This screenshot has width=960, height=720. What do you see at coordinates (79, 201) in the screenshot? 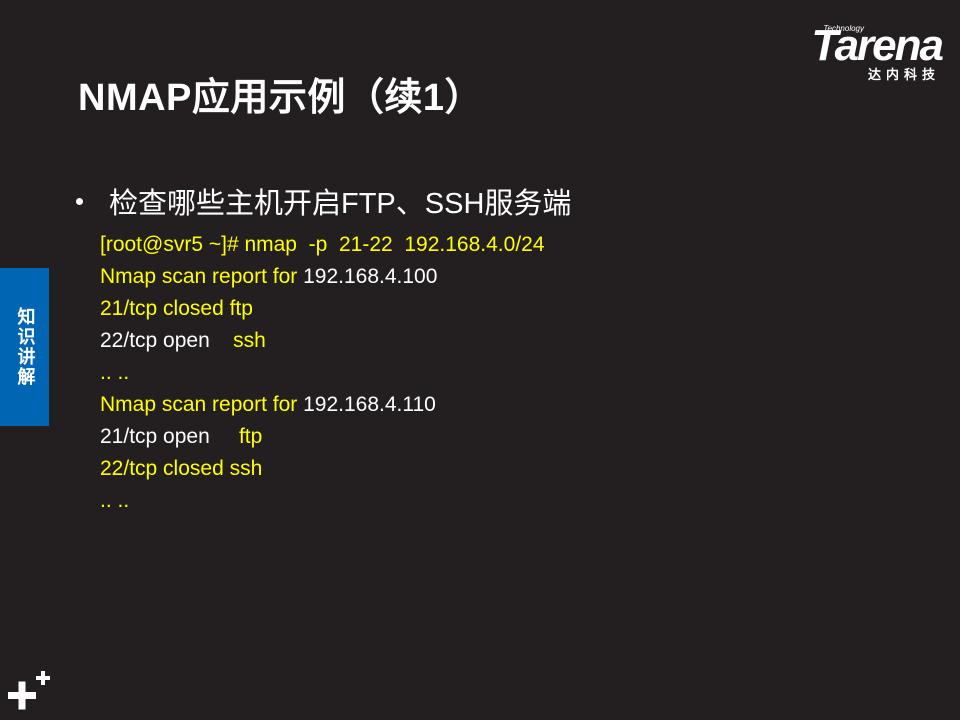
I see `bullet-dot-icon` at bounding box center [79, 201].